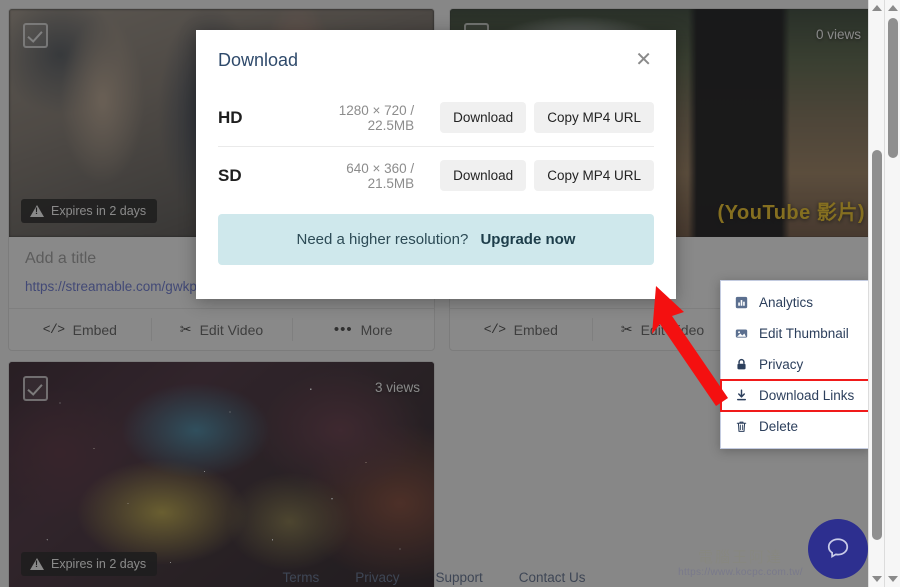 This screenshot has height=587, width=900. What do you see at coordinates (643, 60) in the screenshot?
I see `close-icon: ✕` at bounding box center [643, 60].